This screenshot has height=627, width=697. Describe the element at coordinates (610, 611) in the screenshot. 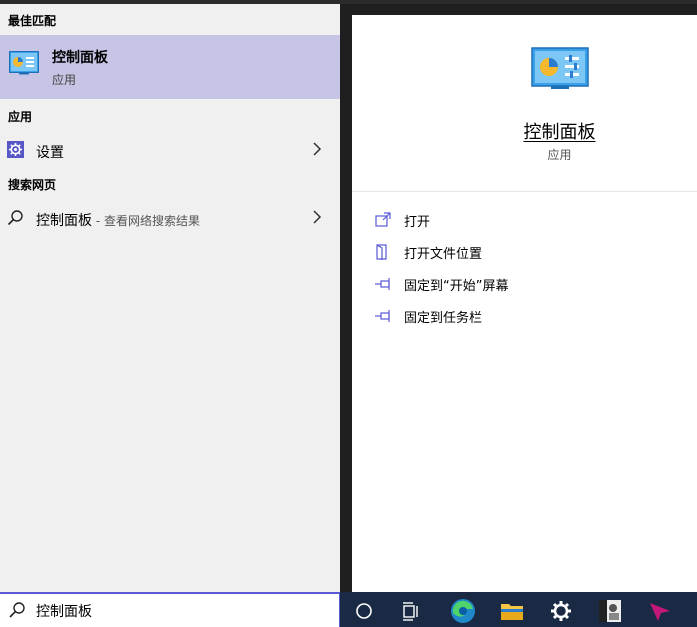

I see `photo-app-icon` at that location.